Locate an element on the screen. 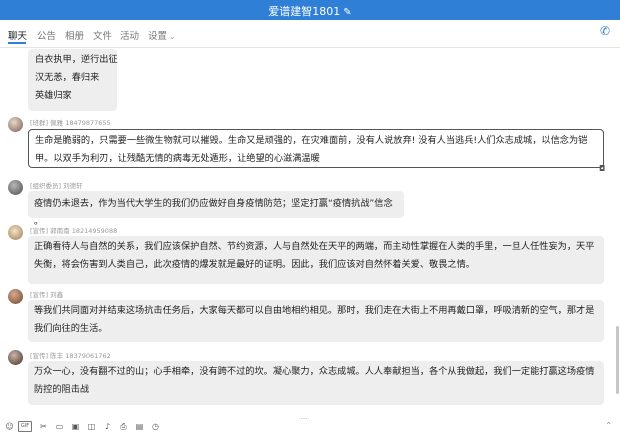 The width and height of the screenshot is (620, 434). input-toolbar: ☺ GIF ✂ ▭ ▣ ◫ ♪ ⎙ ▤ ◷ ⌃ is located at coordinates (310, 426).